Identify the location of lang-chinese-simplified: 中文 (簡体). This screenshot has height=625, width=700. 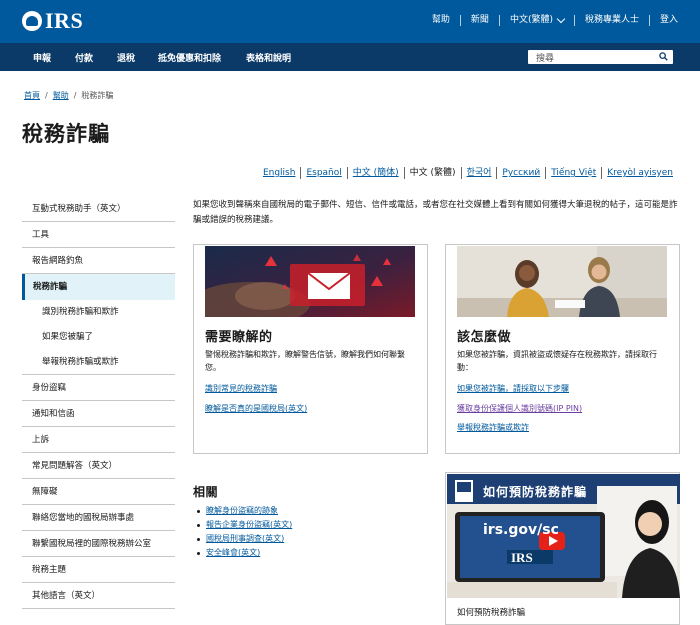
(375, 173).